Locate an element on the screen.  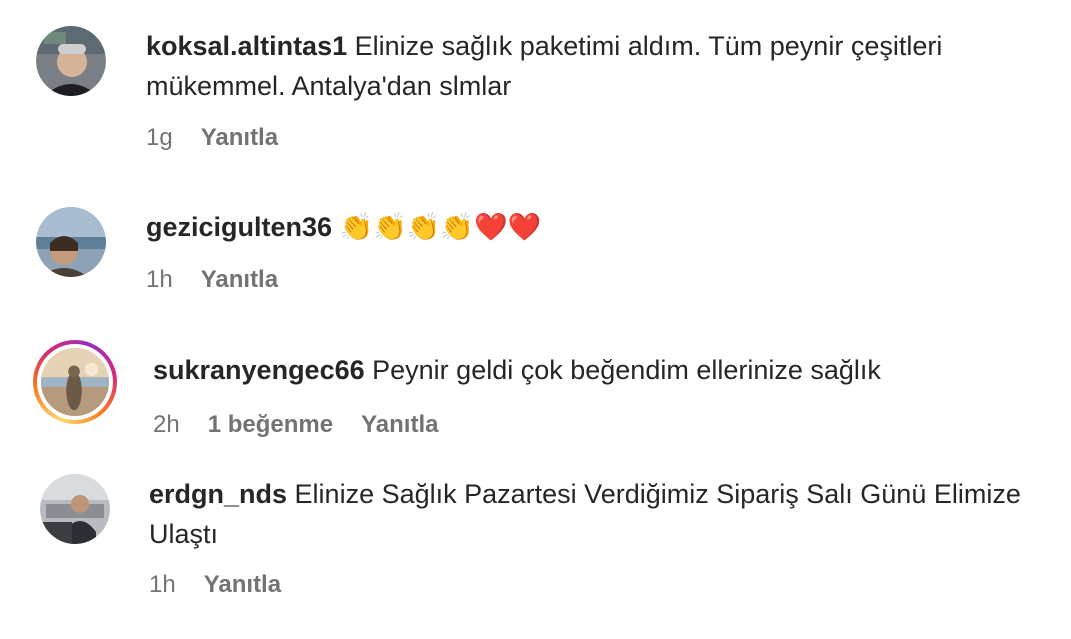
comment-text: gezicigulten36 👏👏👏👏❤️❤️ is located at coordinates (586, 227).